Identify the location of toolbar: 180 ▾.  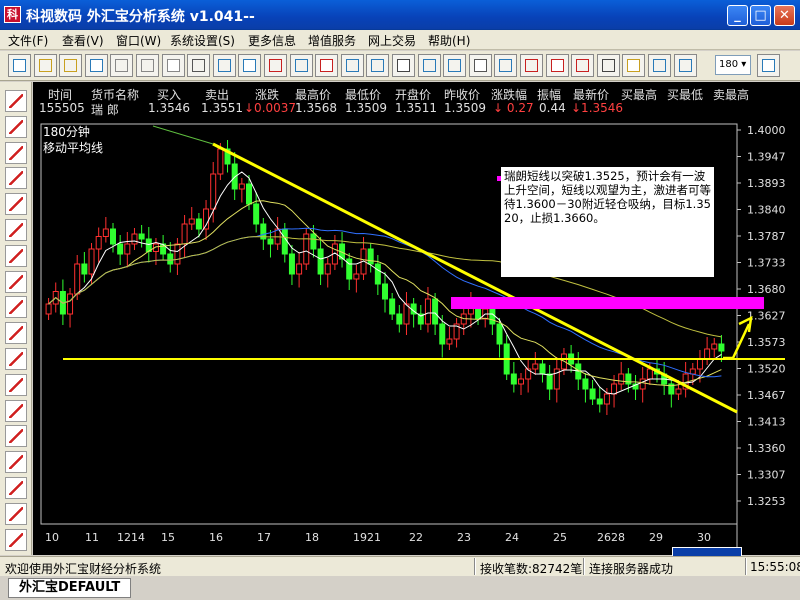
(400, 66).